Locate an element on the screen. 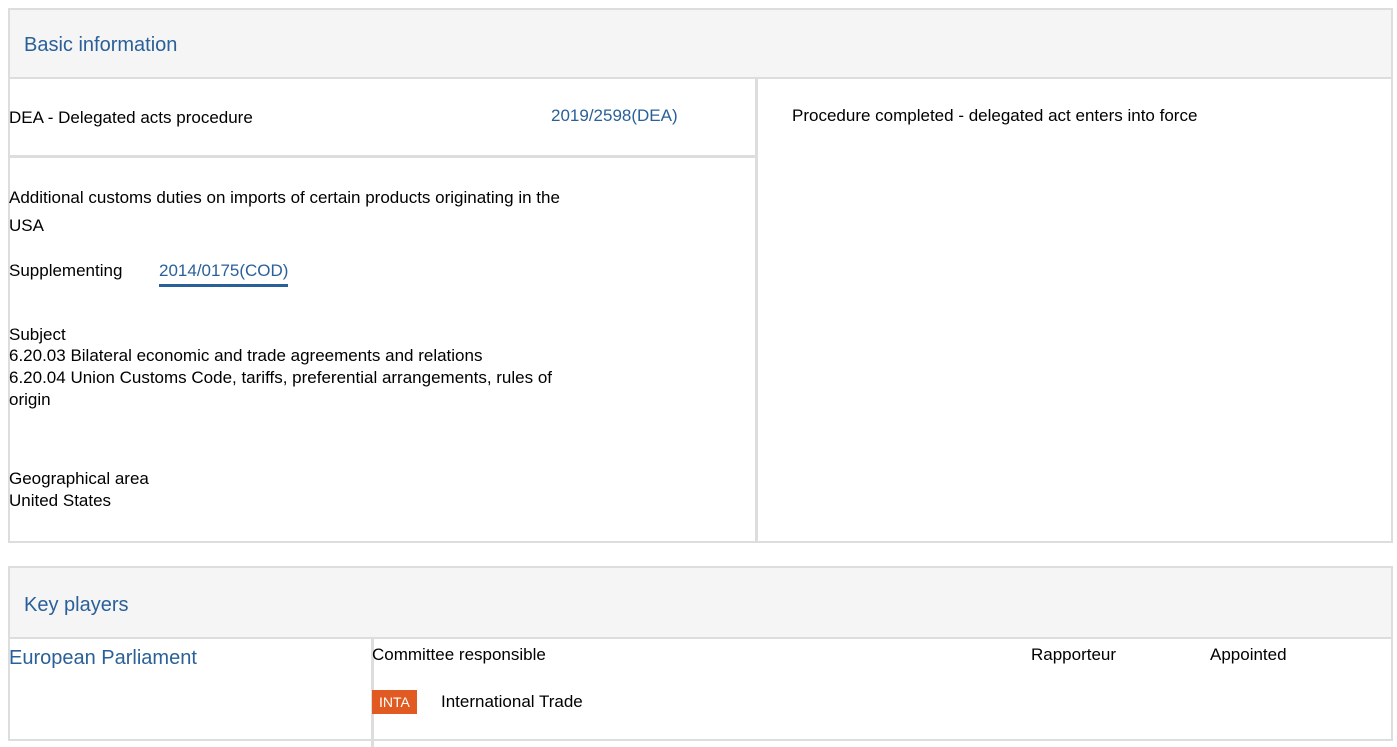 This screenshot has height=747, width=1397. subject-item: origin is located at coordinates (30, 399).